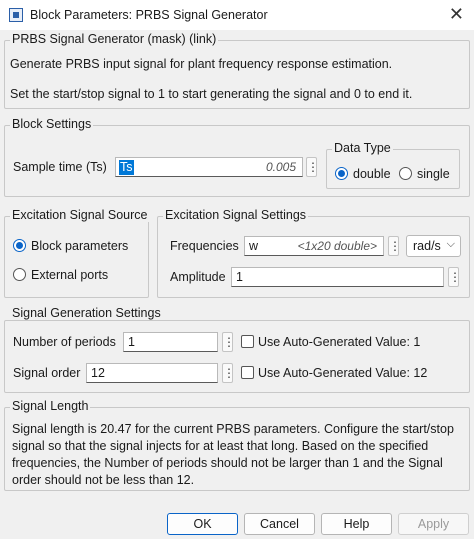 The width and height of the screenshot is (474, 539). I want to click on order-value: 12, so click(98, 373).